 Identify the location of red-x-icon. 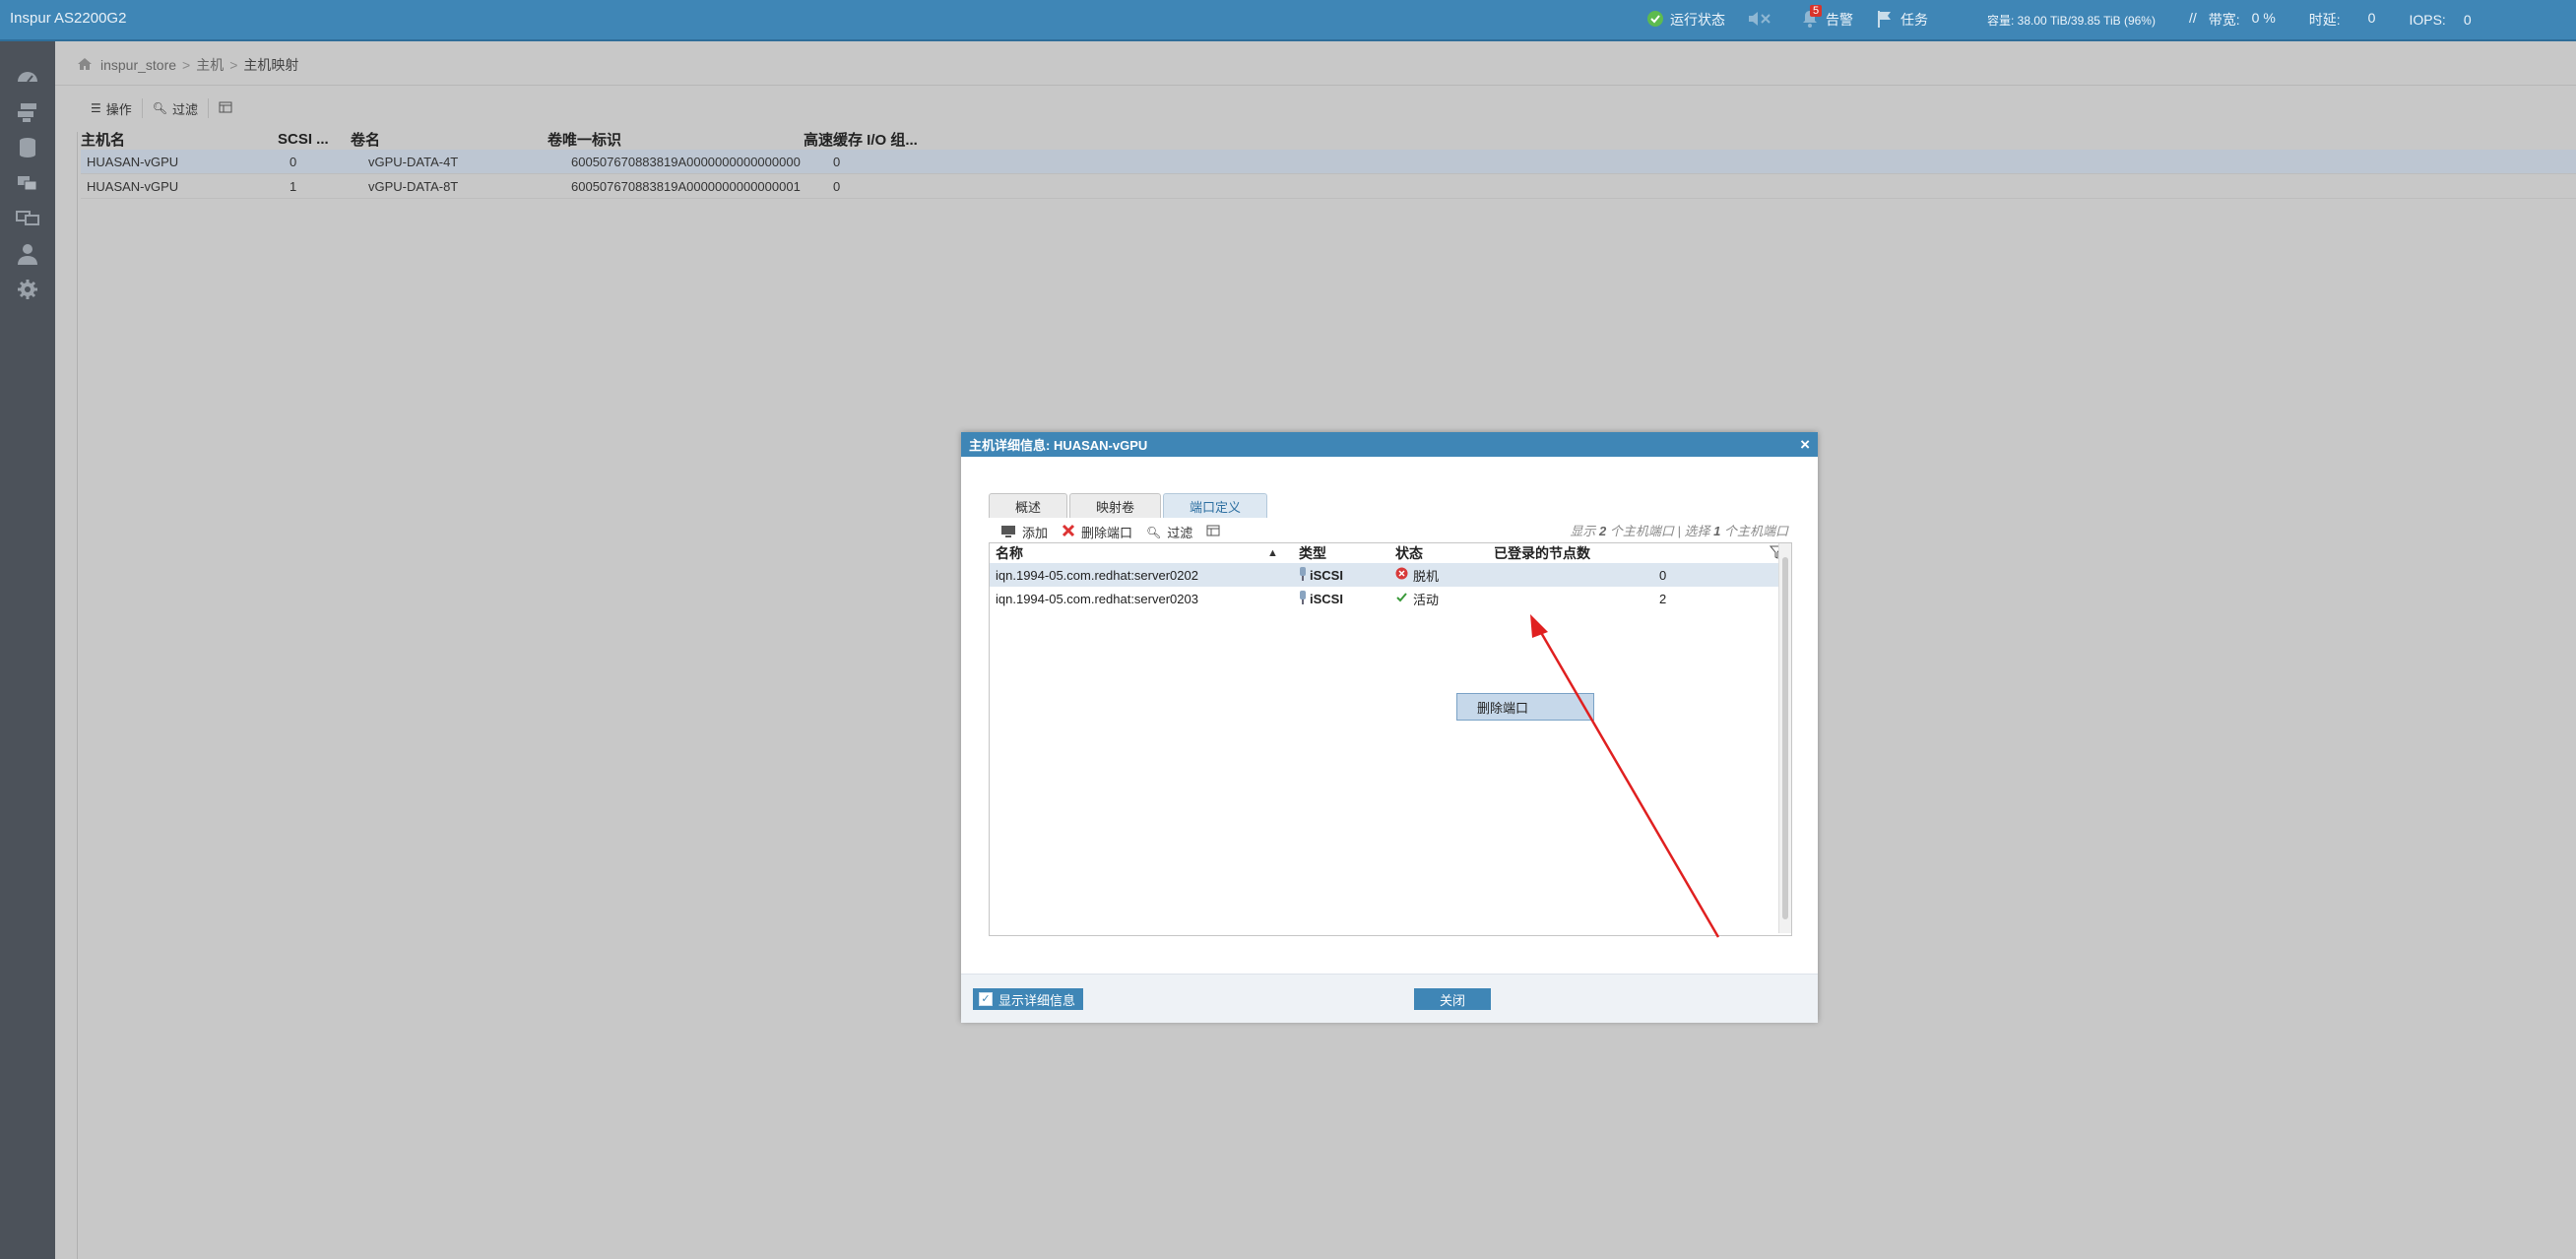
(1068, 532).